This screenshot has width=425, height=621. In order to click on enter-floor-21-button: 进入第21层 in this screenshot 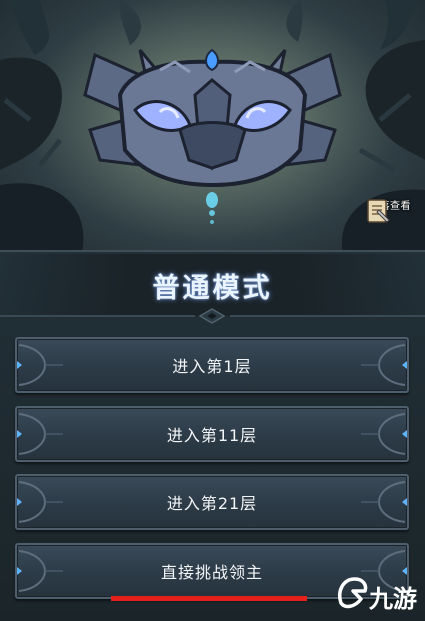, I will do `click(212, 502)`.